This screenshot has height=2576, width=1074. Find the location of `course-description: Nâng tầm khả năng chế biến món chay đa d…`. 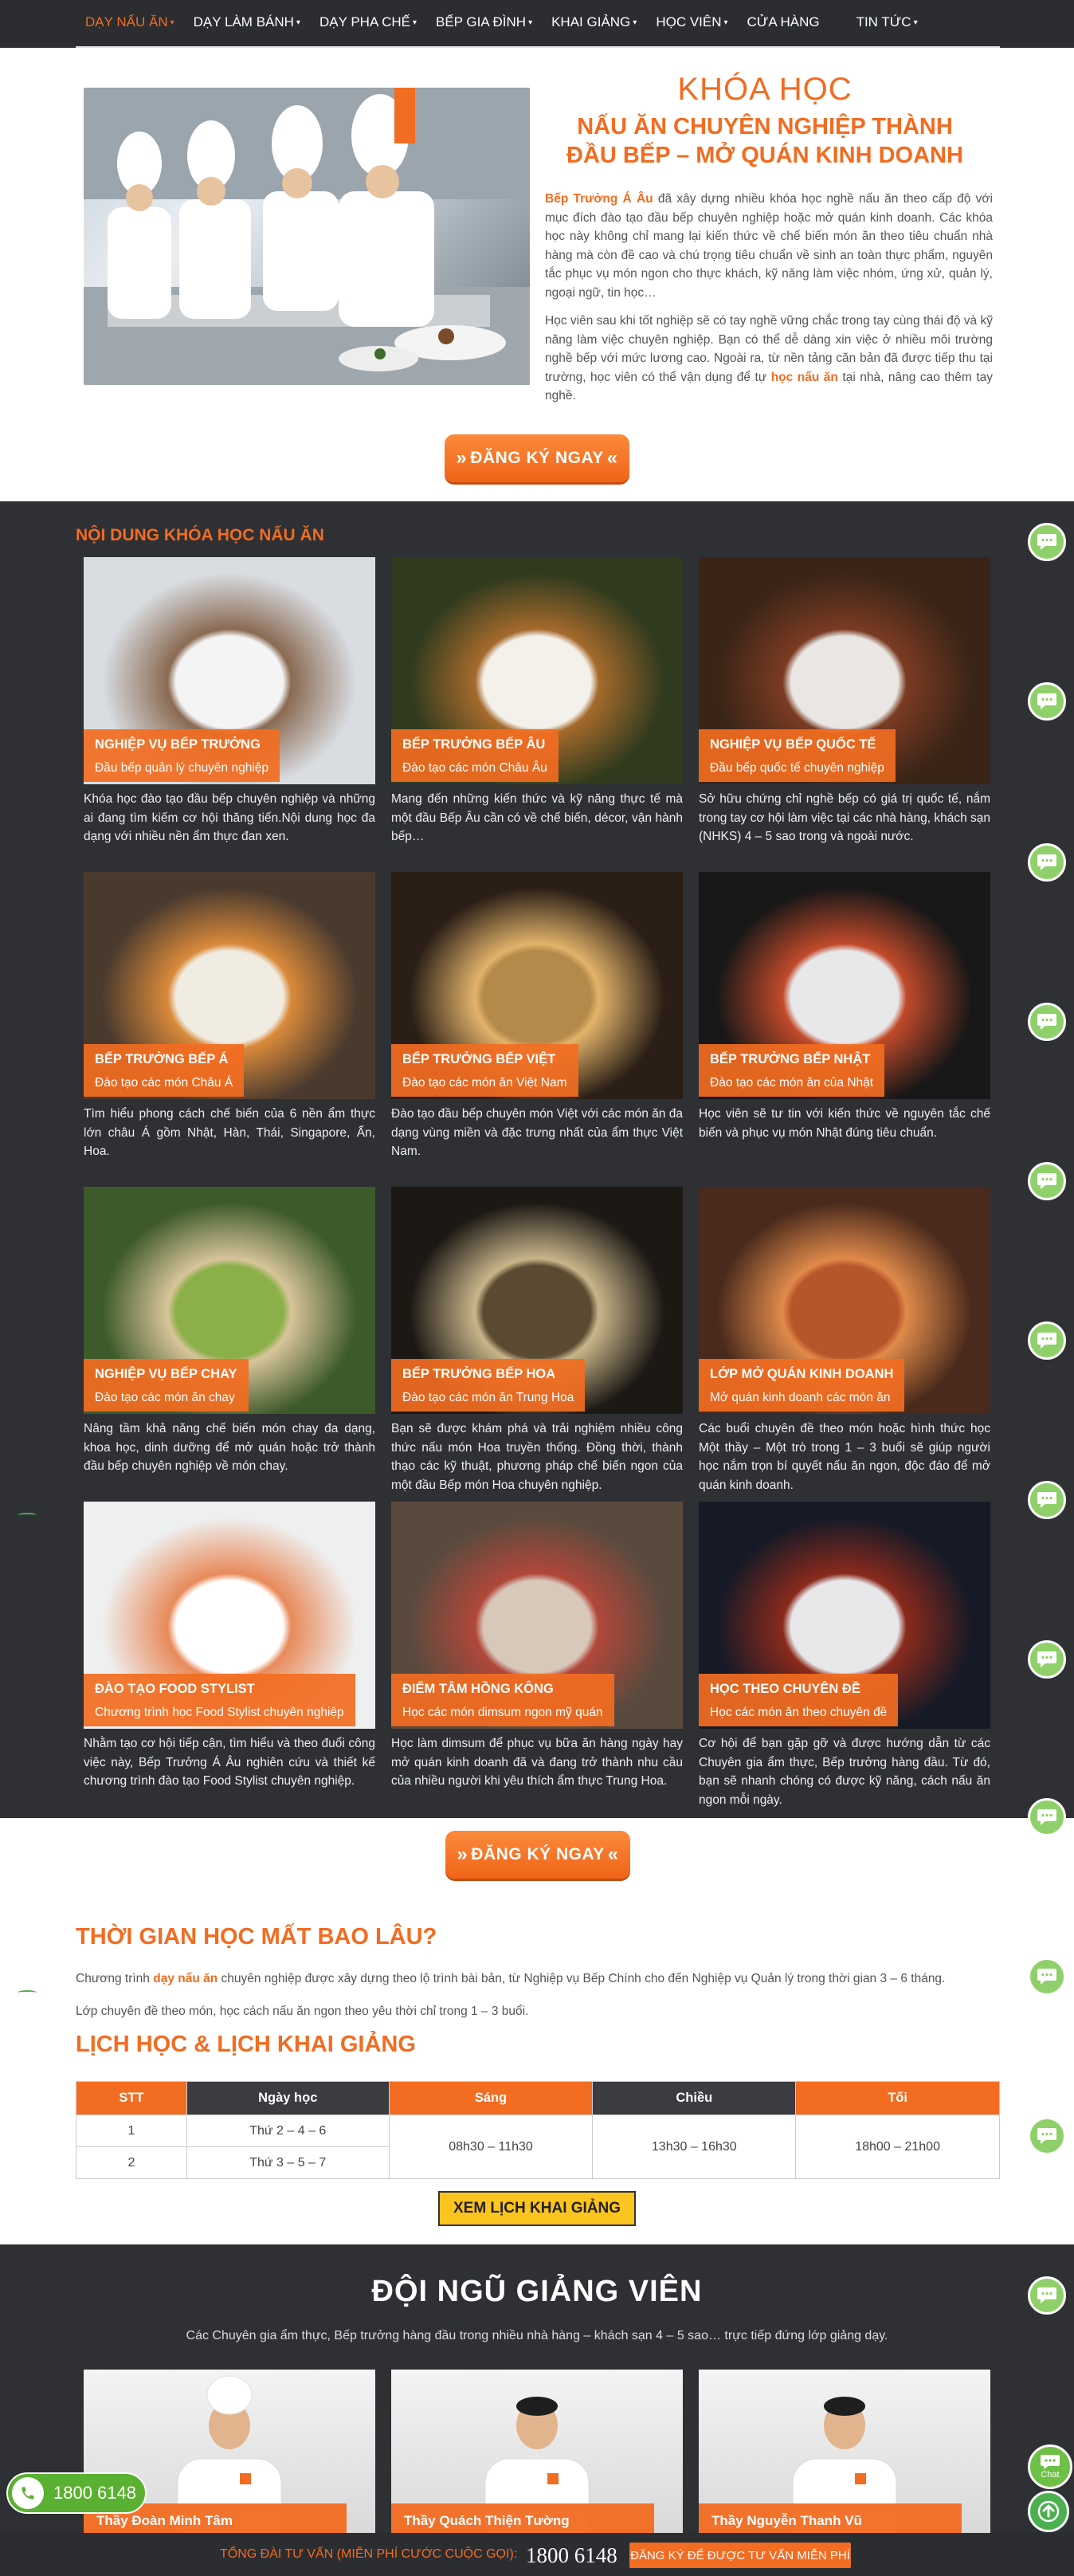

course-description: Nâng tầm khả năng chế biến món chay đa d… is located at coordinates (229, 1447).